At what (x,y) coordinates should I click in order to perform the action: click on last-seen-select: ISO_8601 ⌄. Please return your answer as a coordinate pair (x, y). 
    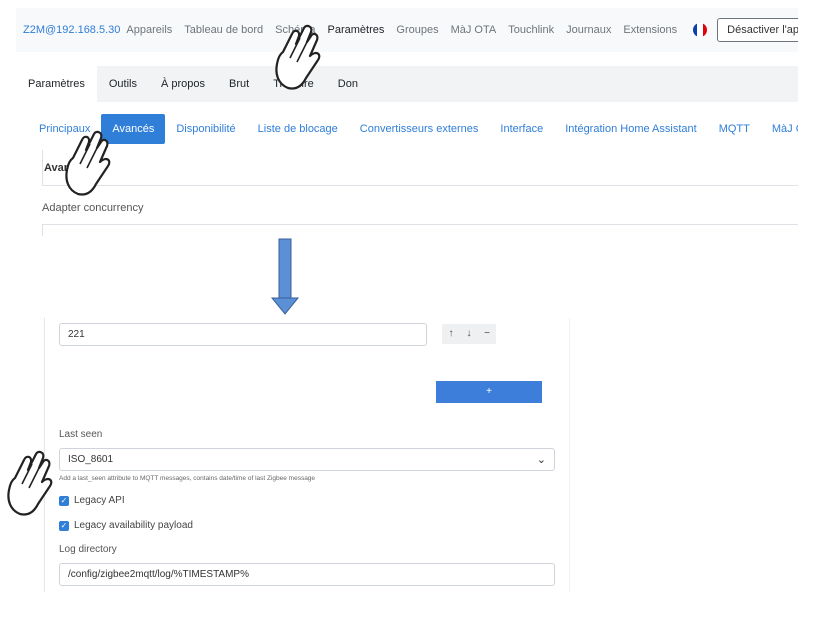
    Looking at the image, I should click on (307, 459).